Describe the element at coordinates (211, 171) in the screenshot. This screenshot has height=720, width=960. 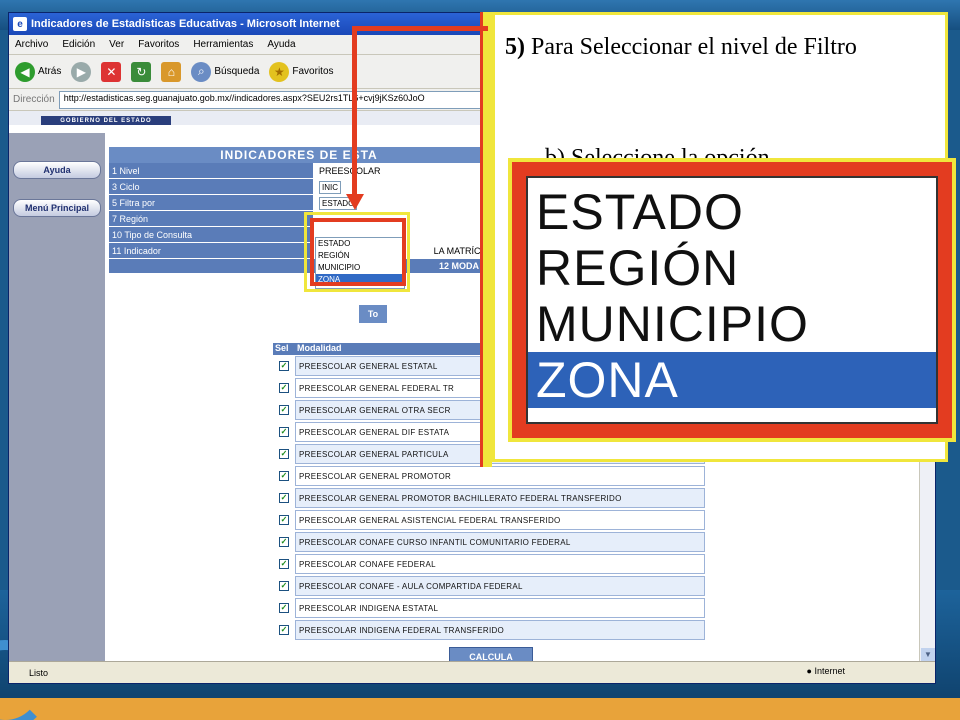
I see `nivel-label: 1 Nivel` at that location.